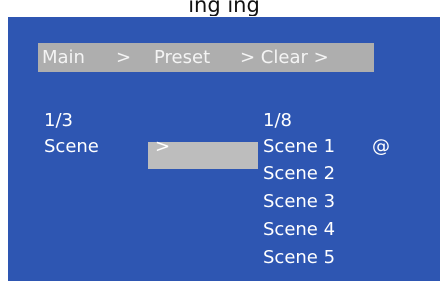 Image resolution: width=448 pixels, height=284 pixels. What do you see at coordinates (277, 120) in the screenshot?
I see `right-page-indicator: 1/8` at bounding box center [277, 120].